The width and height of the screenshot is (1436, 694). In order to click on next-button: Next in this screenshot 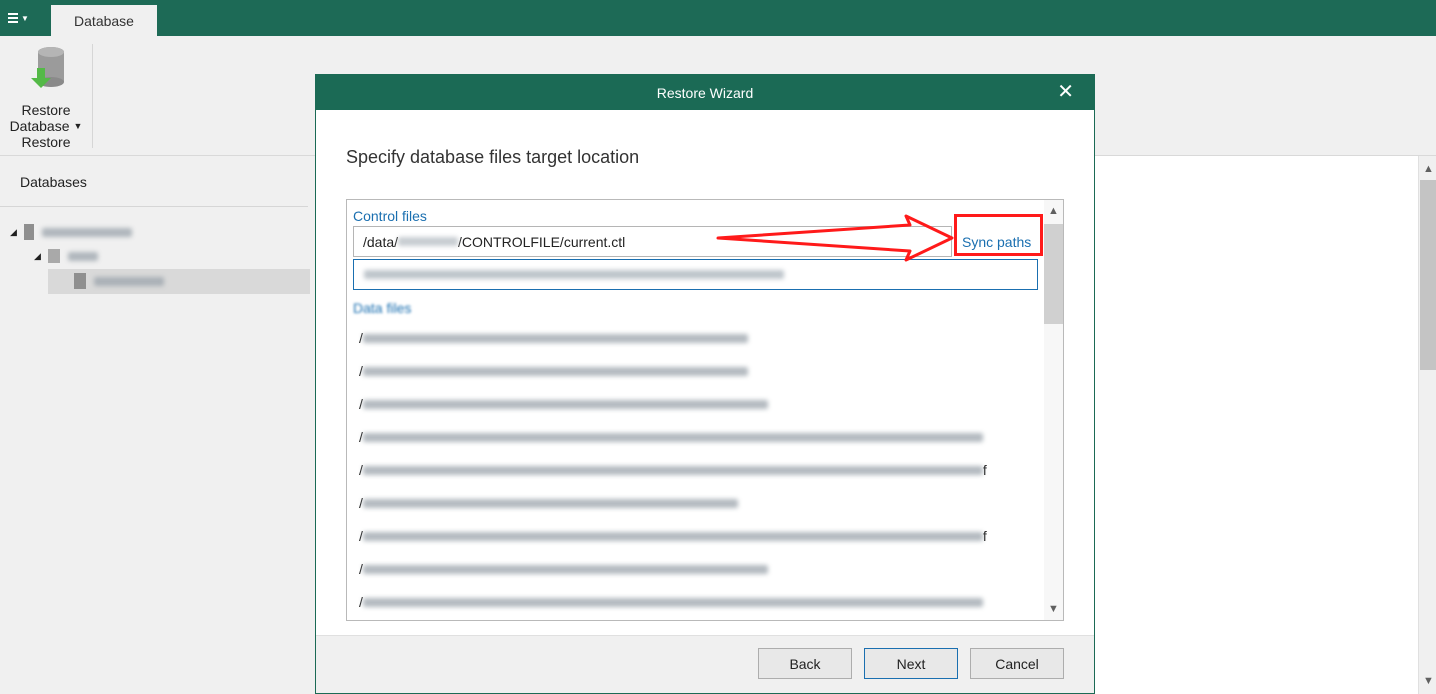, I will do `click(911, 663)`.